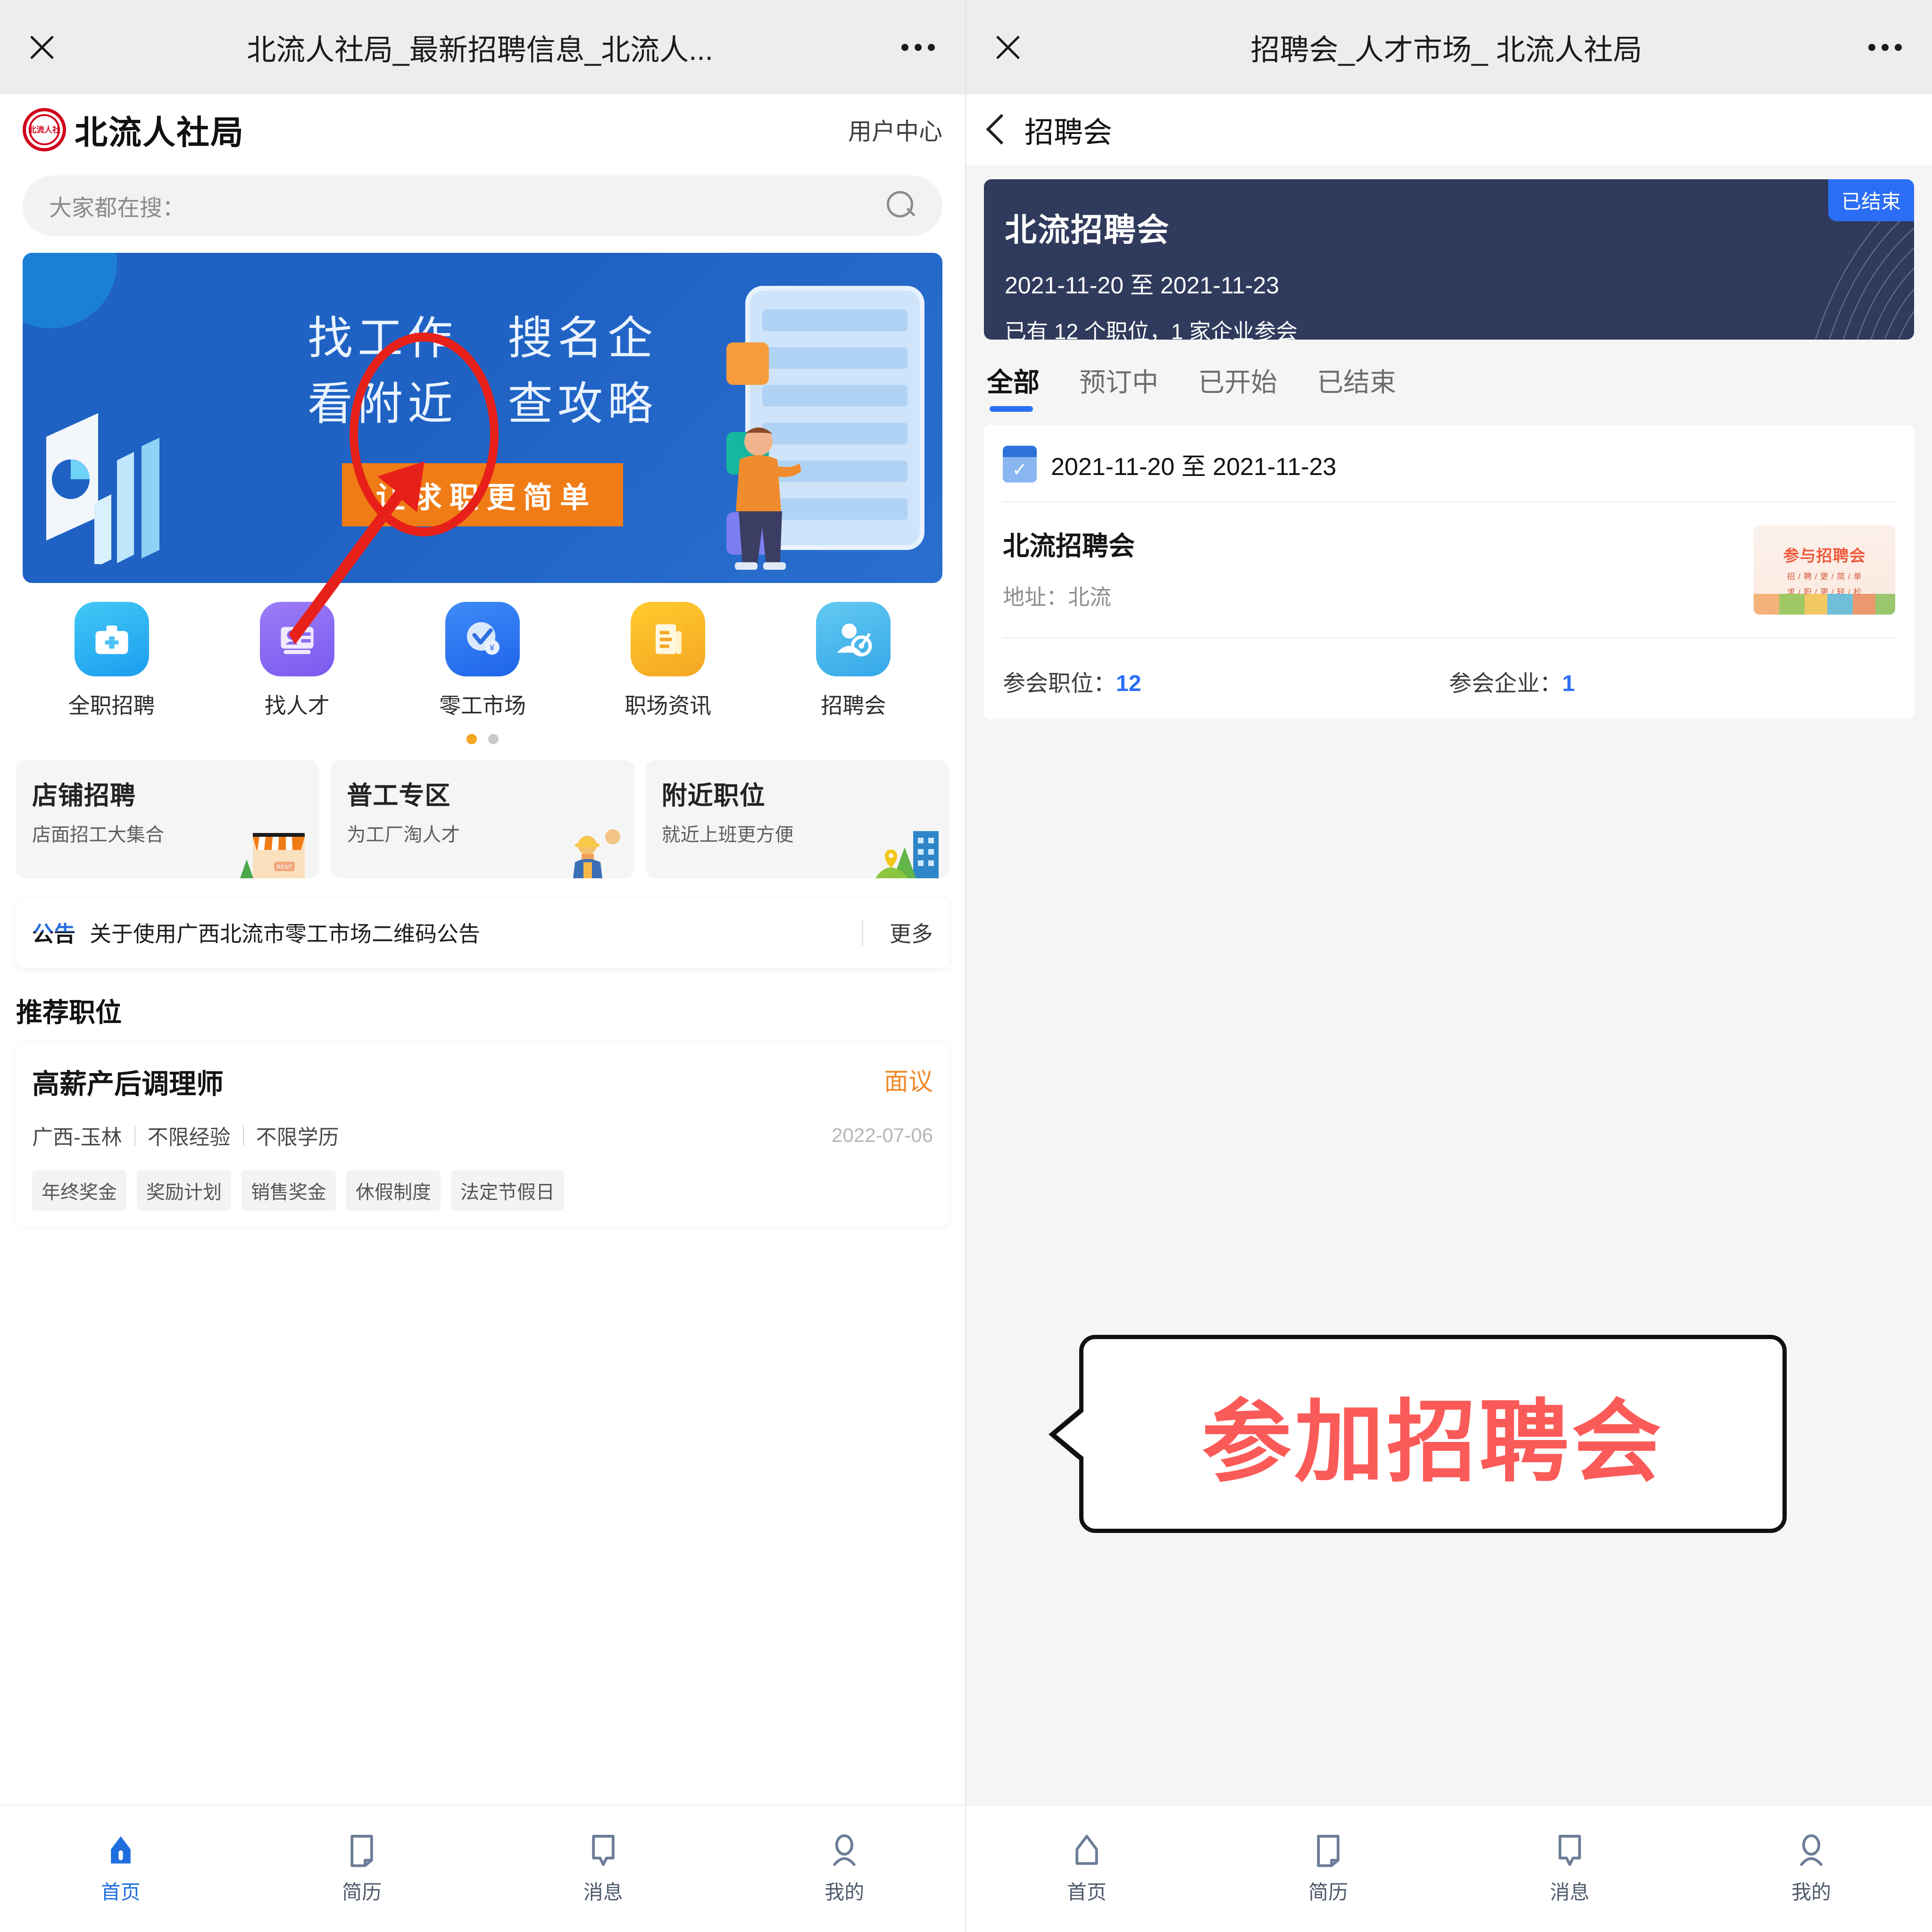 The width and height of the screenshot is (1932, 1932). I want to click on user-center-link: 用户中心, so click(895, 130).